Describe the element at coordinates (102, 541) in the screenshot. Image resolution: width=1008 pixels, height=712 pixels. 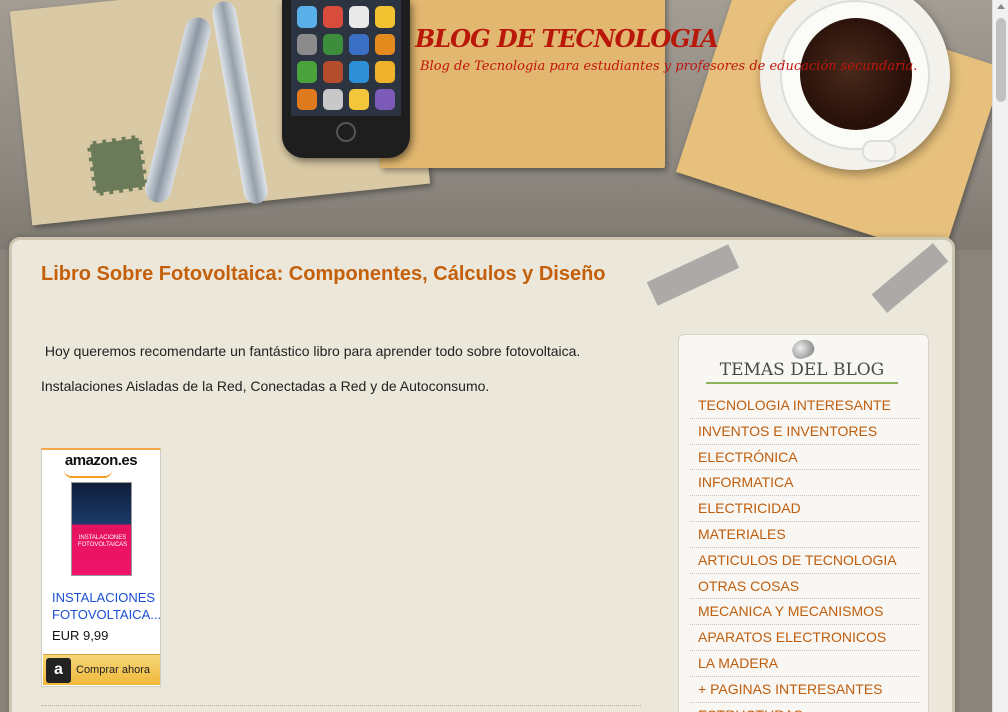
I see `book-cover-title: INSTALACIONES FOTOVOLTAICAS` at that location.